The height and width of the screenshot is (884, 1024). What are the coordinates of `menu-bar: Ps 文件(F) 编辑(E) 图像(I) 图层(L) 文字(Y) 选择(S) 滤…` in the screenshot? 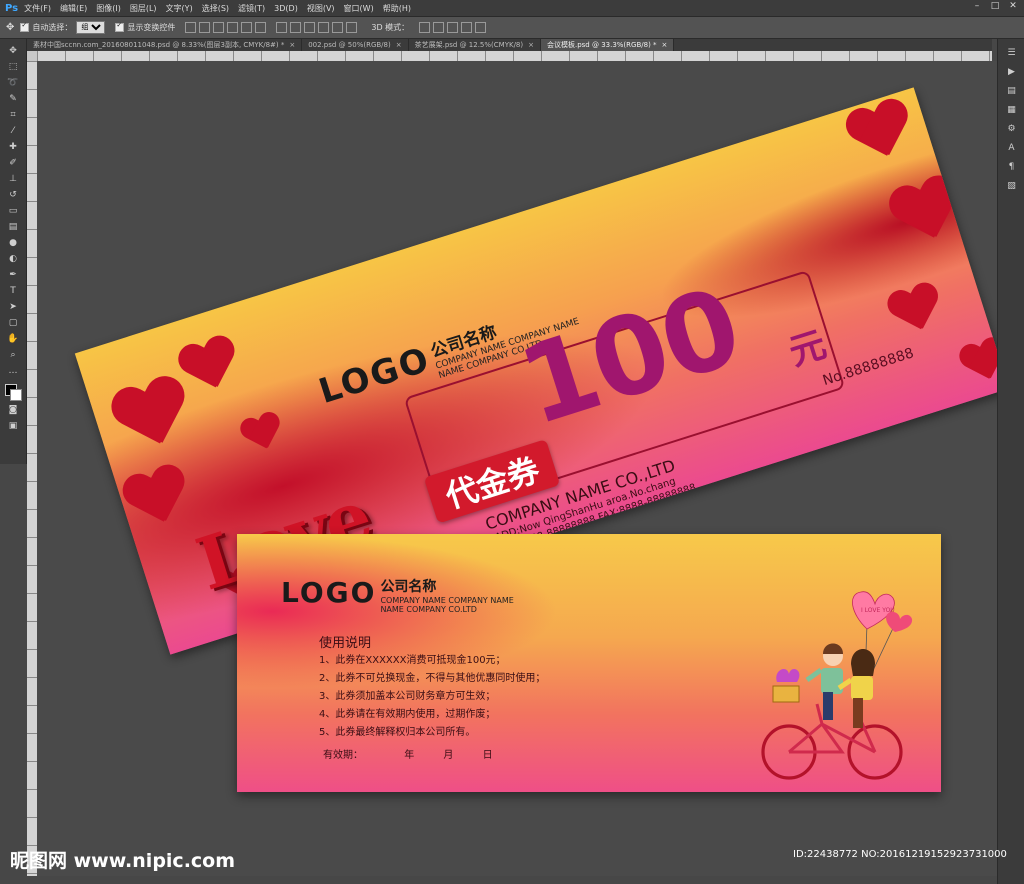 It's located at (512, 8).